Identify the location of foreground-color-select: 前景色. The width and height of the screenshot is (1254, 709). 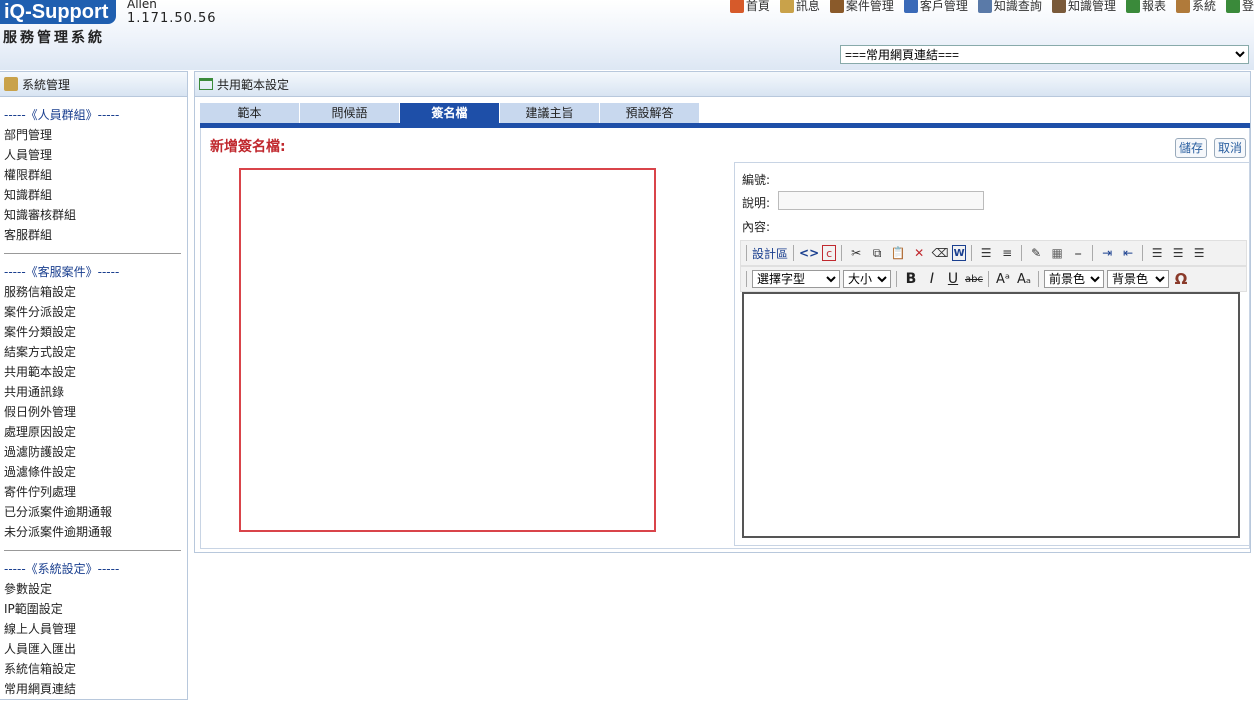
(1074, 279).